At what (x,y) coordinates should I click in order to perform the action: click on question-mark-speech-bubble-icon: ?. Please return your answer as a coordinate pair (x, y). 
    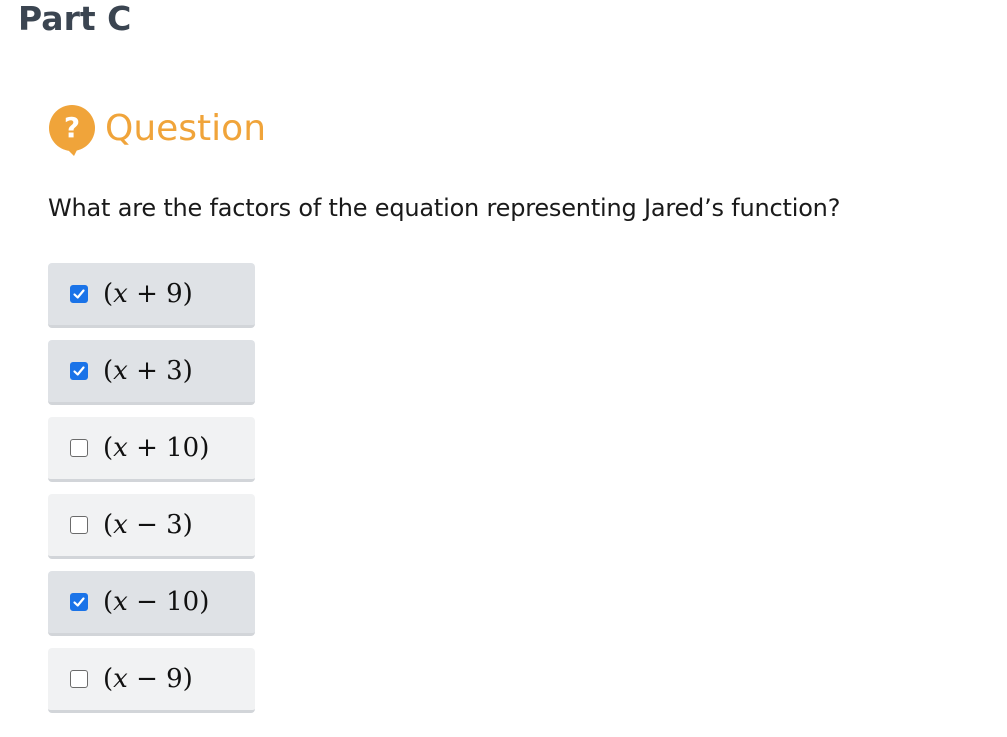
    Looking at the image, I should click on (72, 130).